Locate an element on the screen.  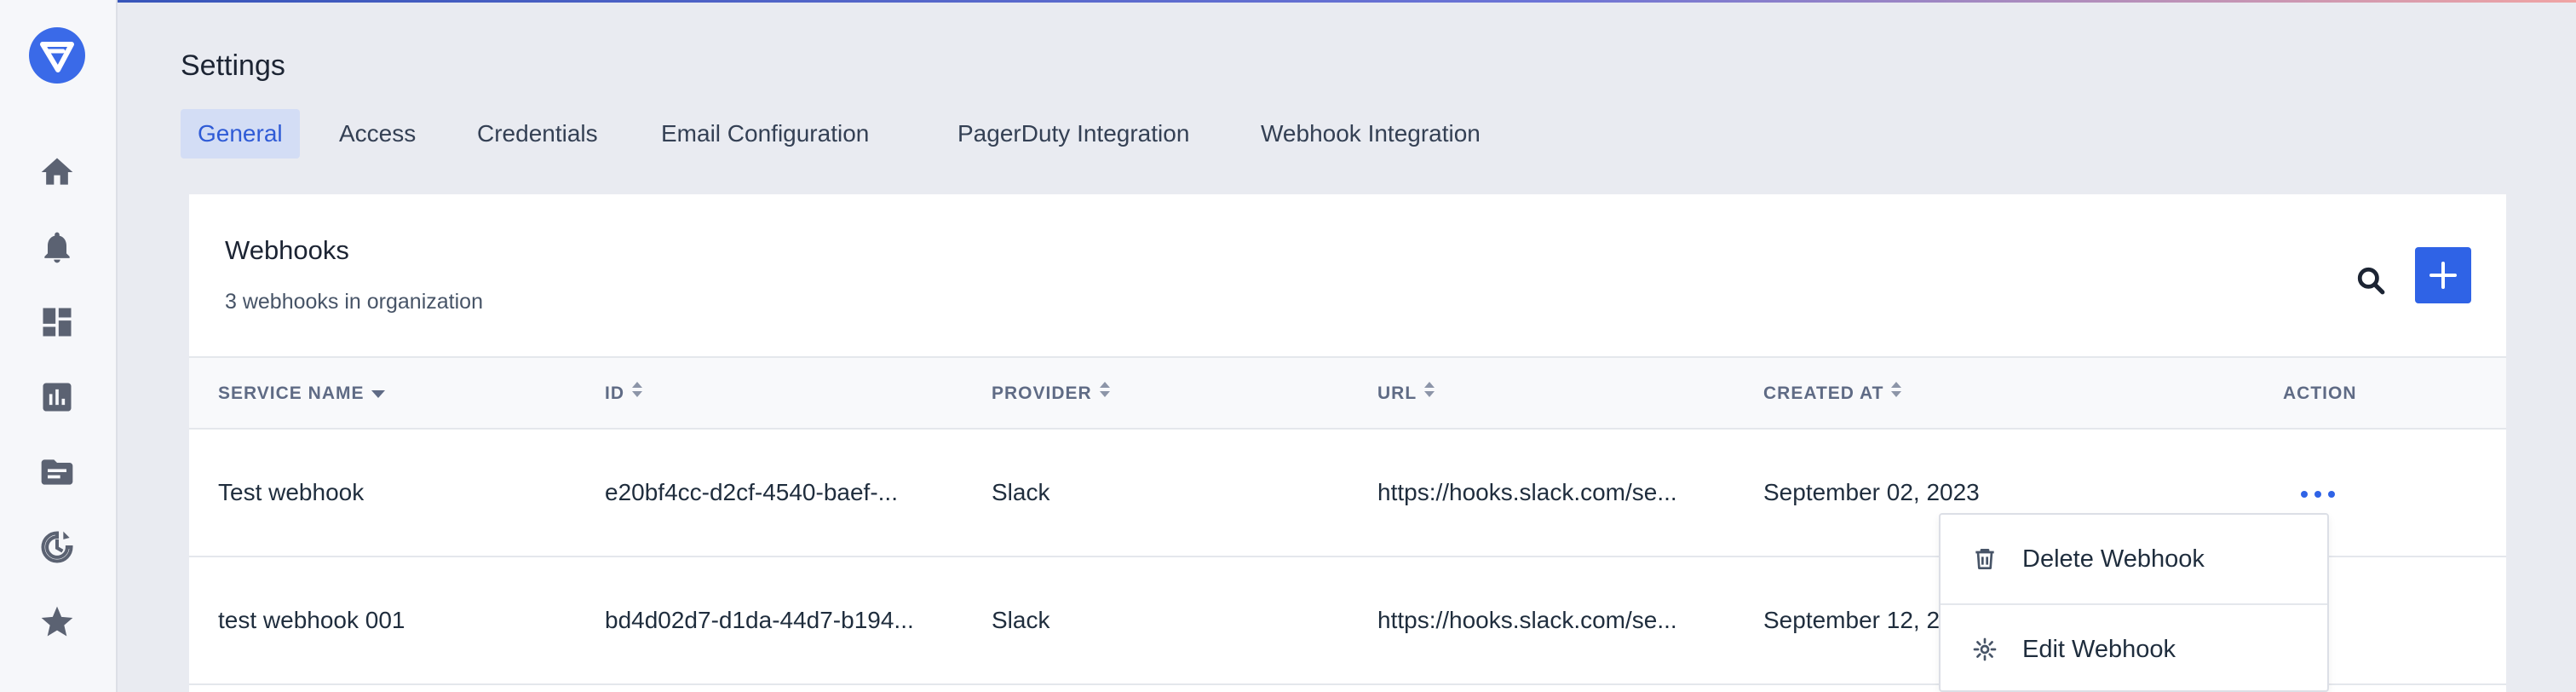
menu-item-label: Edit Webhook is located at coordinates (2099, 649).